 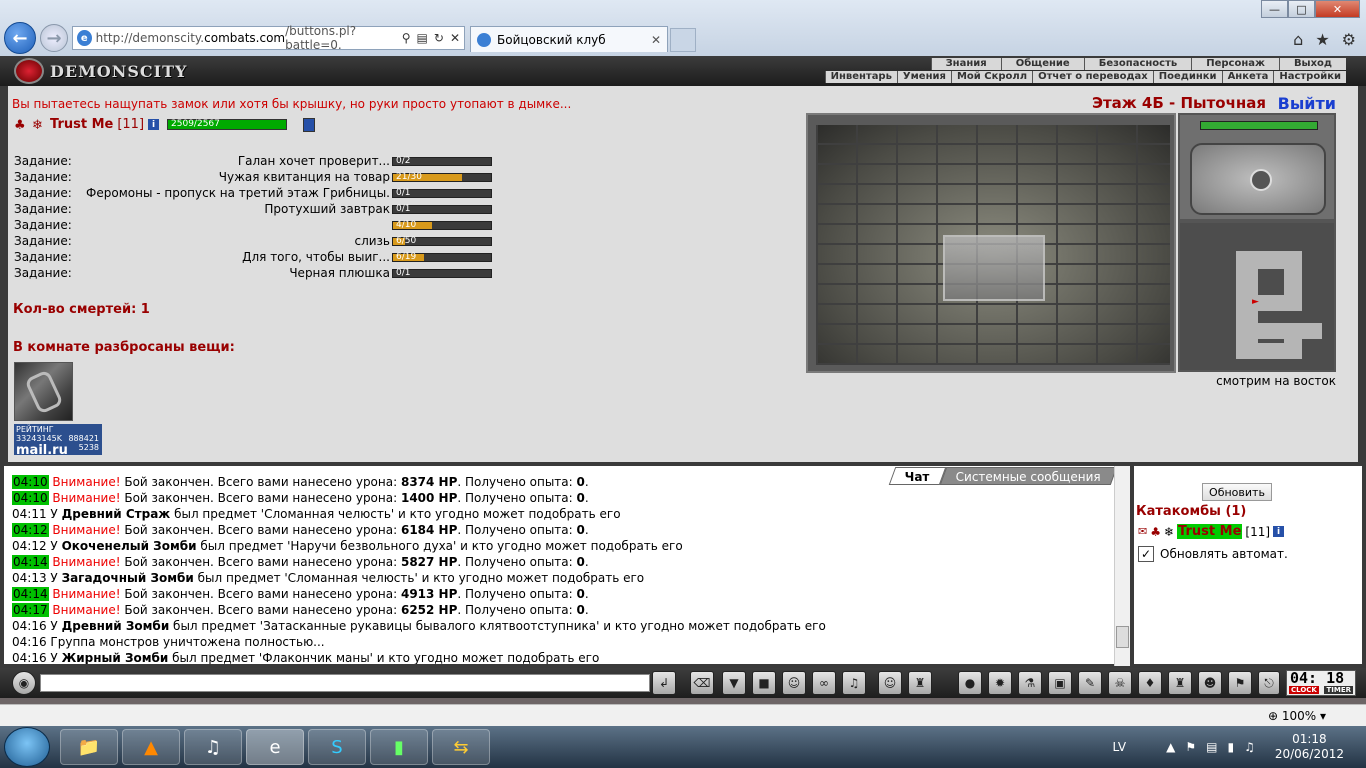 I want to click on menu-communication: Общение, so click(x=1042, y=64).